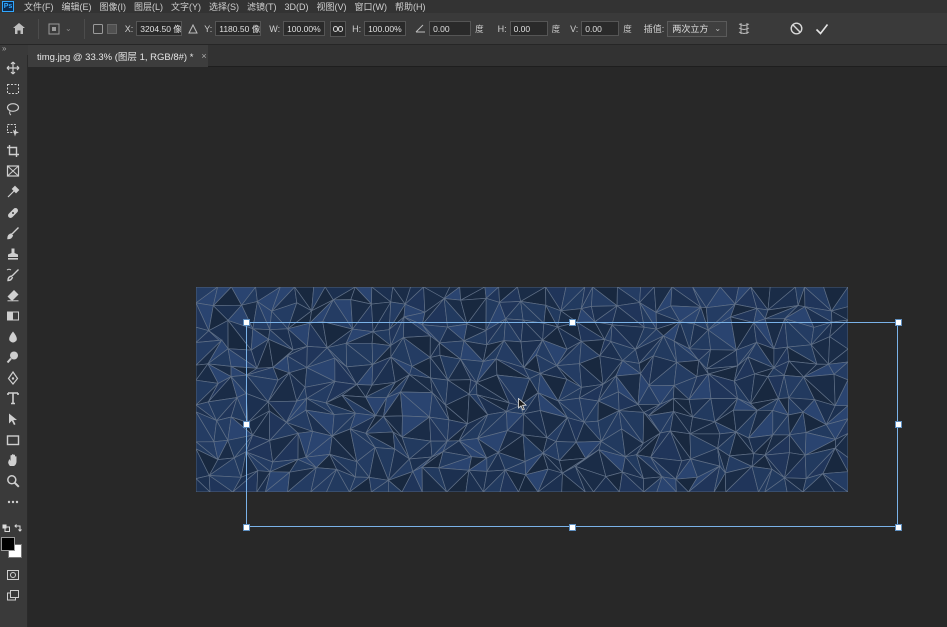  What do you see at coordinates (796, 28) in the screenshot?
I see `cancel-transform-icon` at bounding box center [796, 28].